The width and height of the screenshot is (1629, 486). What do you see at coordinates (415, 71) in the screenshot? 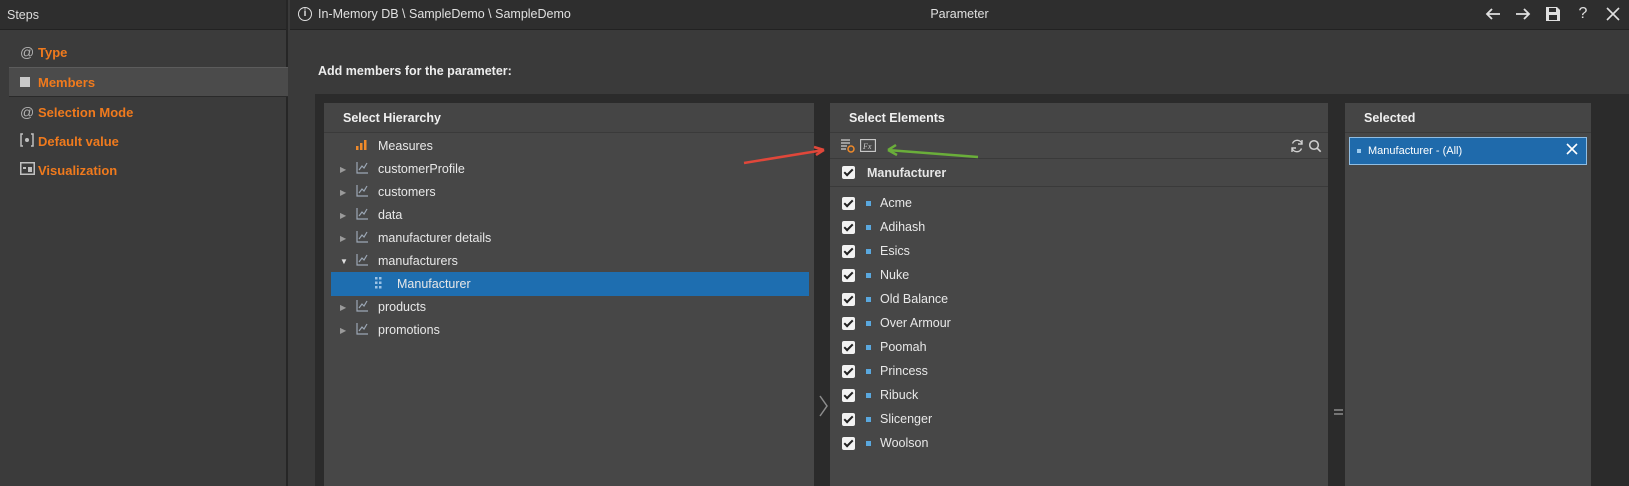
I see `prompt-text: Add members for the parameter:` at bounding box center [415, 71].